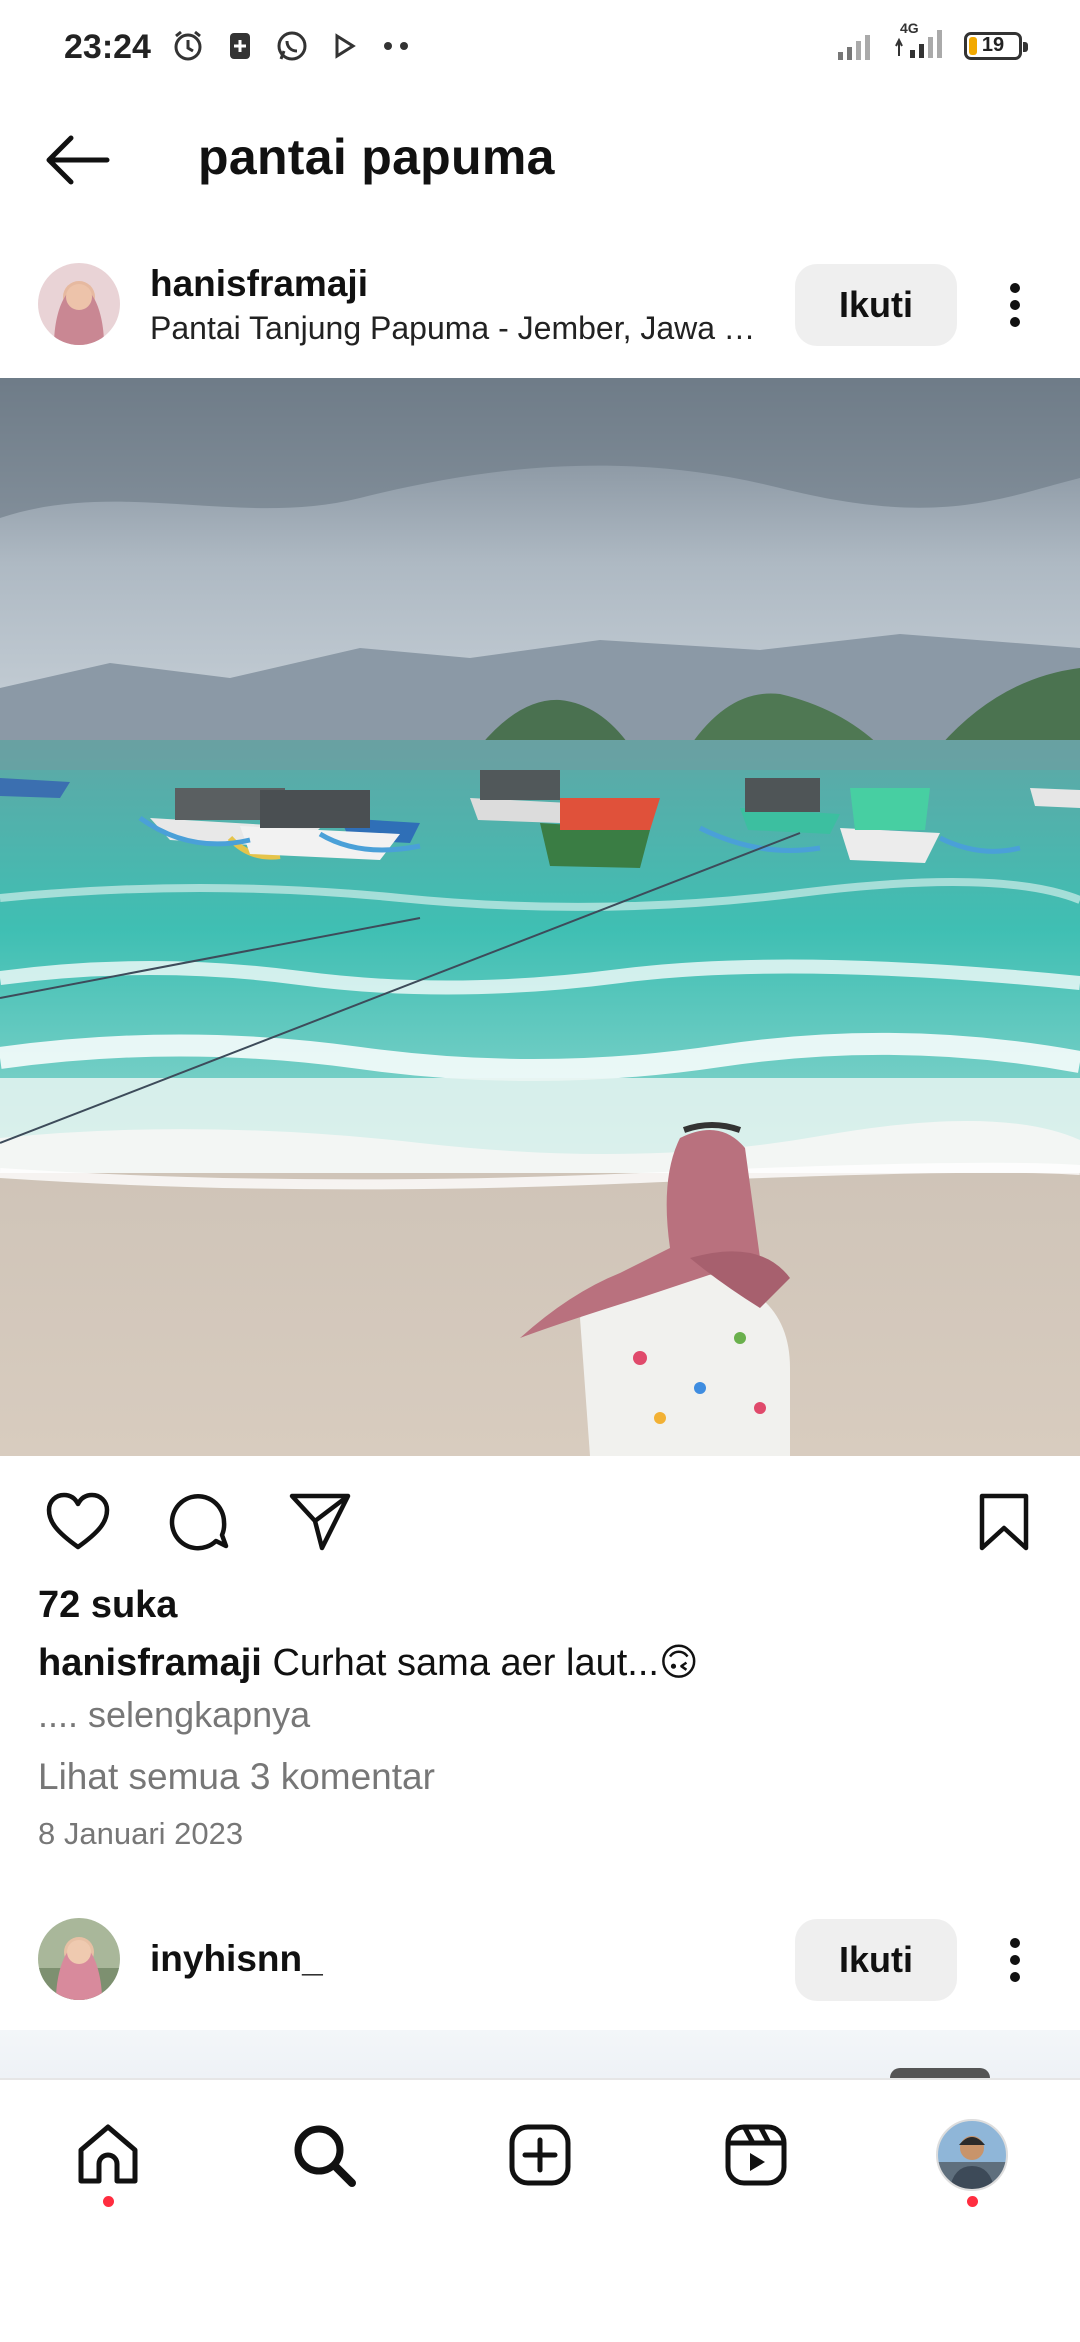  What do you see at coordinates (141, 1833) in the screenshot?
I see `post-date: 8 Januari 2023` at bounding box center [141, 1833].